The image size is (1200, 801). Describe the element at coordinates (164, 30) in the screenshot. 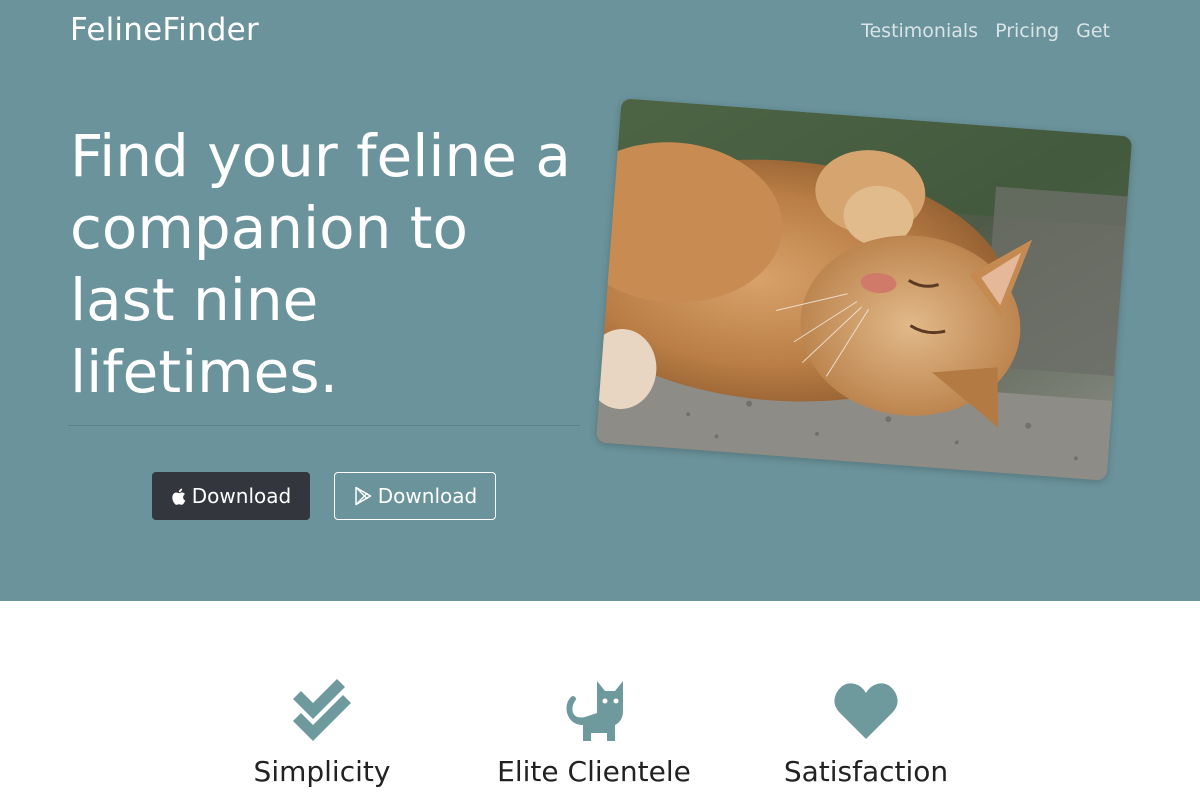

I see `brand-logo: FelineFinder` at that location.